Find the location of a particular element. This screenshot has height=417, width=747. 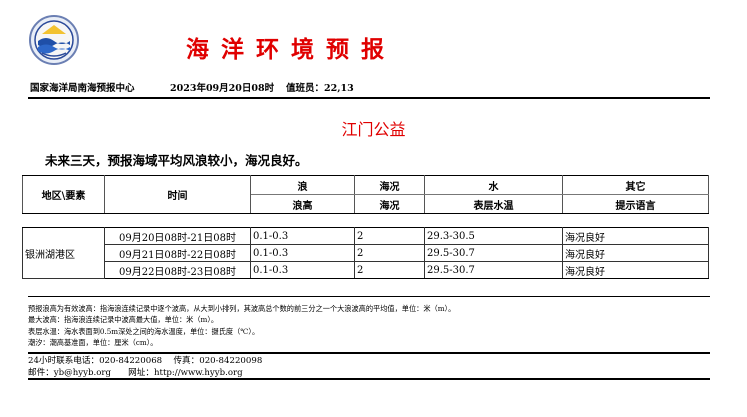

header-surface-temp: 表层水温 is located at coordinates (493, 204).